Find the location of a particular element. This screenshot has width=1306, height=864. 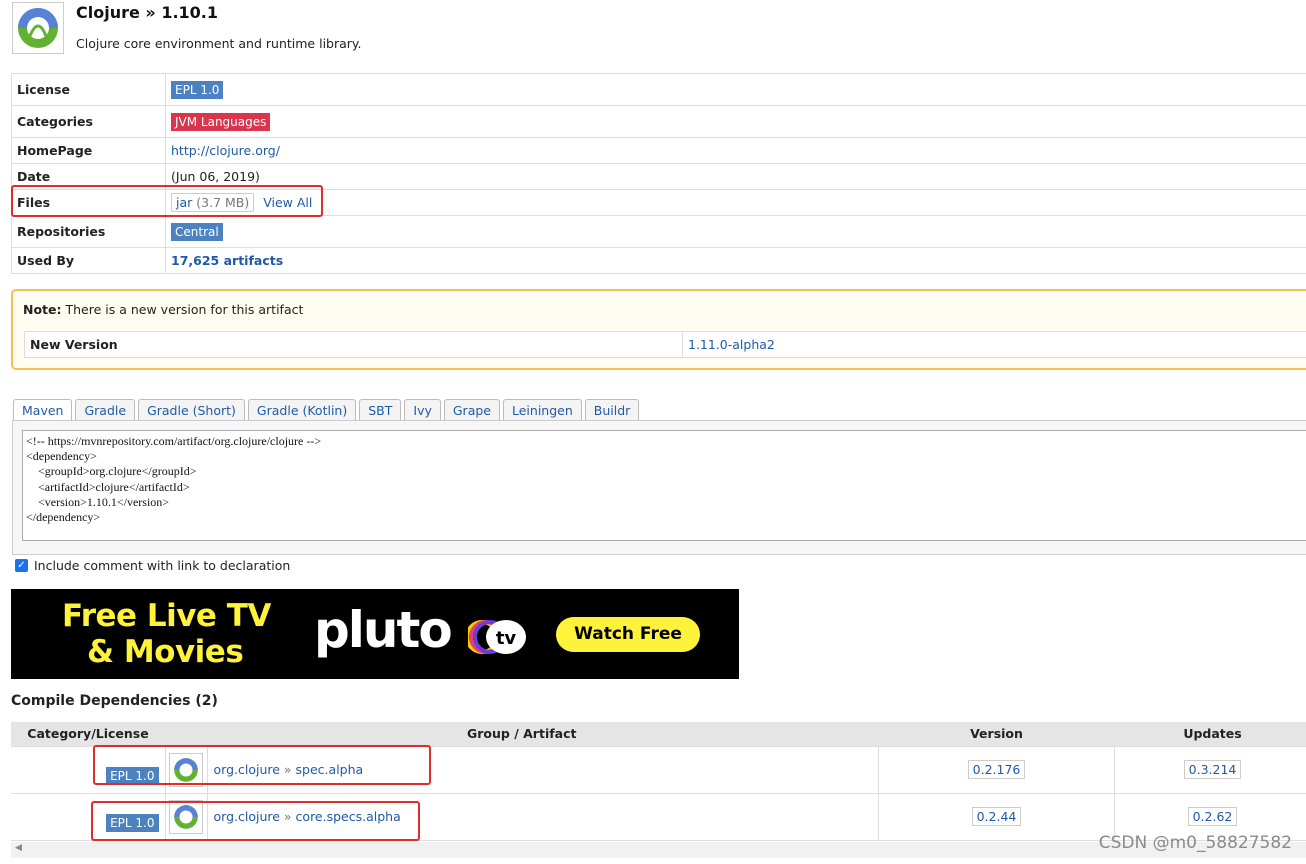

ad-tv-text: tv is located at coordinates (506, 638).